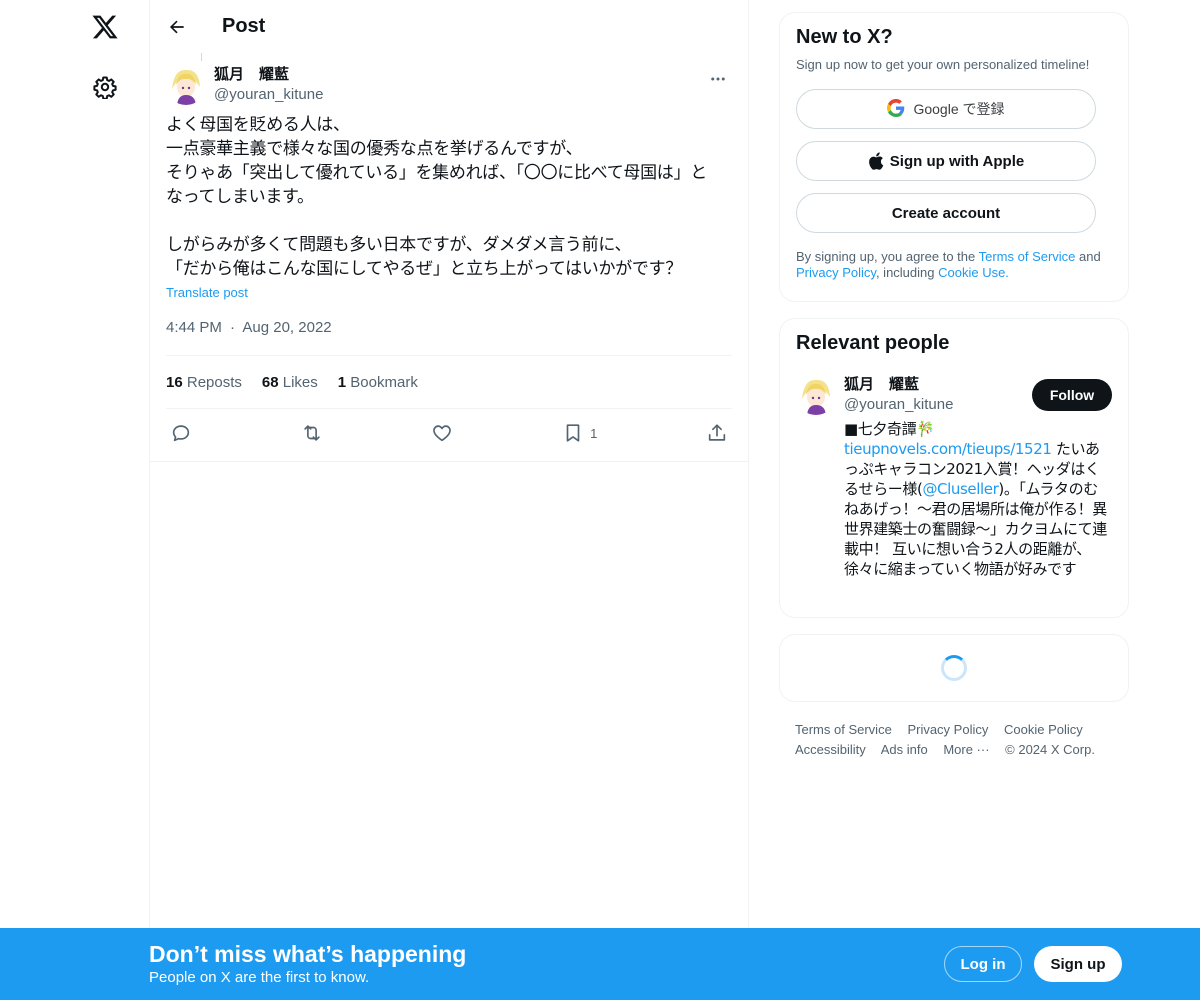 The height and width of the screenshot is (1000, 1200). Describe the element at coordinates (904, 749) in the screenshot. I see `footer-ads-link: Ads info` at that location.